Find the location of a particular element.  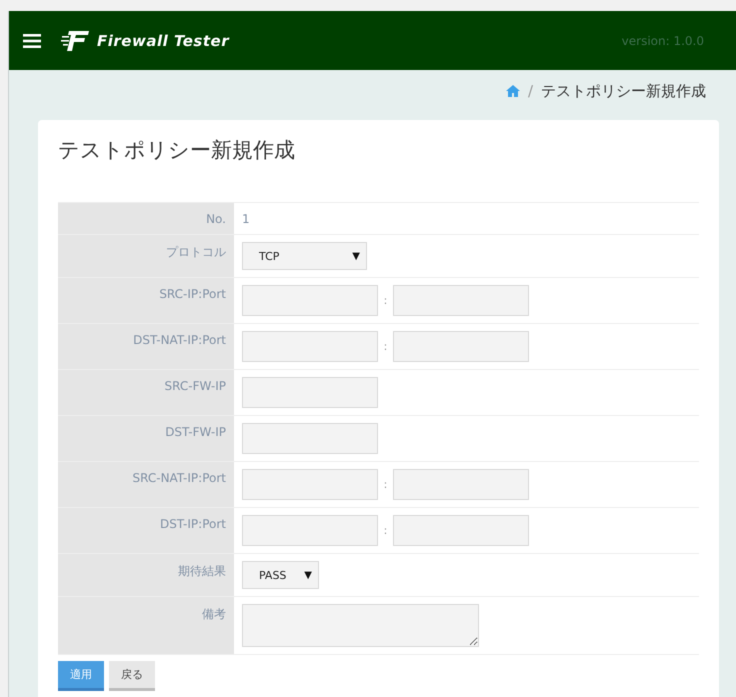

field-label: プロトコル is located at coordinates (196, 252).